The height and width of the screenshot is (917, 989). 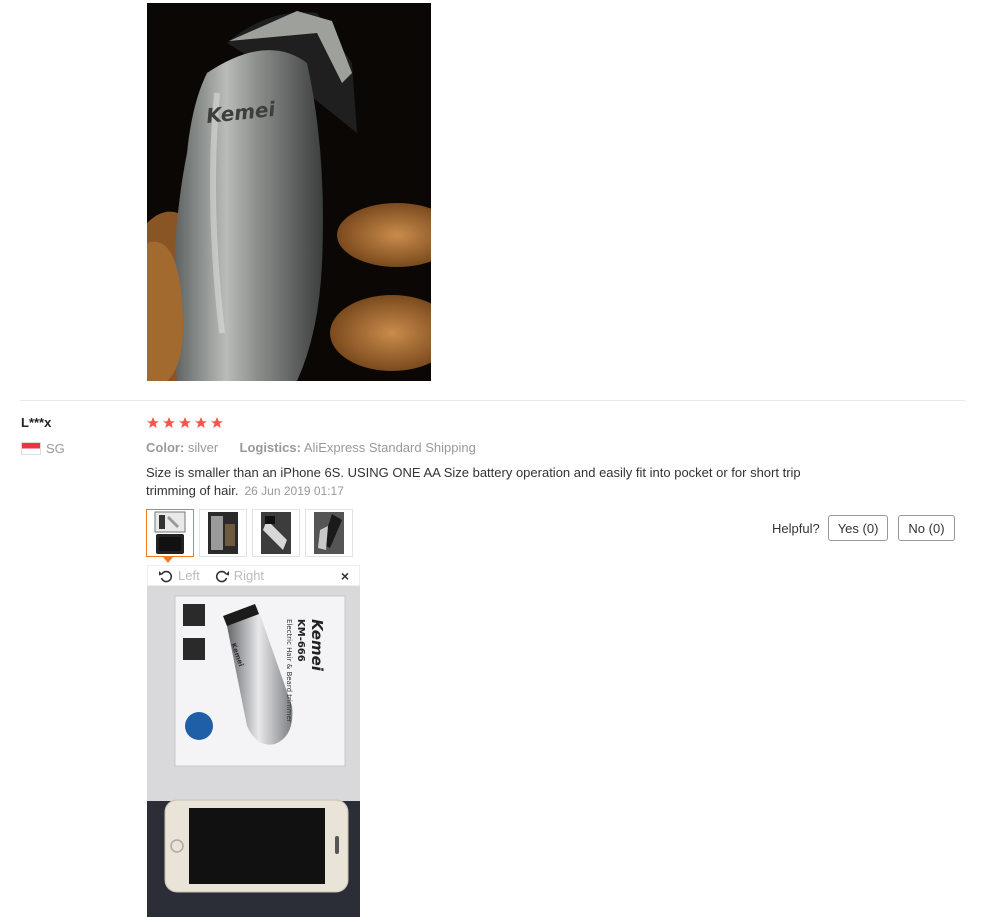 What do you see at coordinates (165, 447) in the screenshot?
I see `color-label: Color:` at bounding box center [165, 447].